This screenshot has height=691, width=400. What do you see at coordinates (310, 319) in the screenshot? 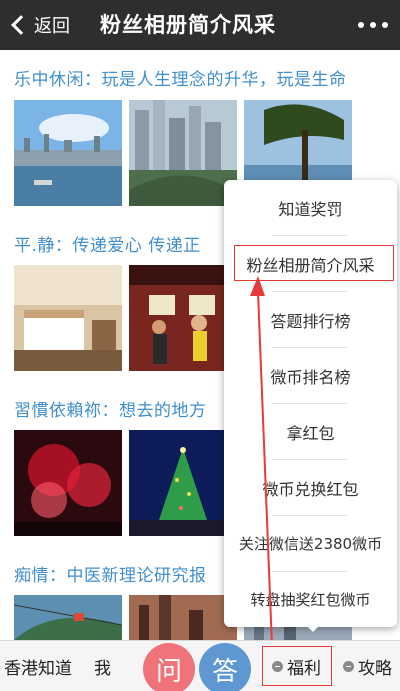
I see `menu-item-answer-ranking: 答题排行榜` at bounding box center [310, 319].